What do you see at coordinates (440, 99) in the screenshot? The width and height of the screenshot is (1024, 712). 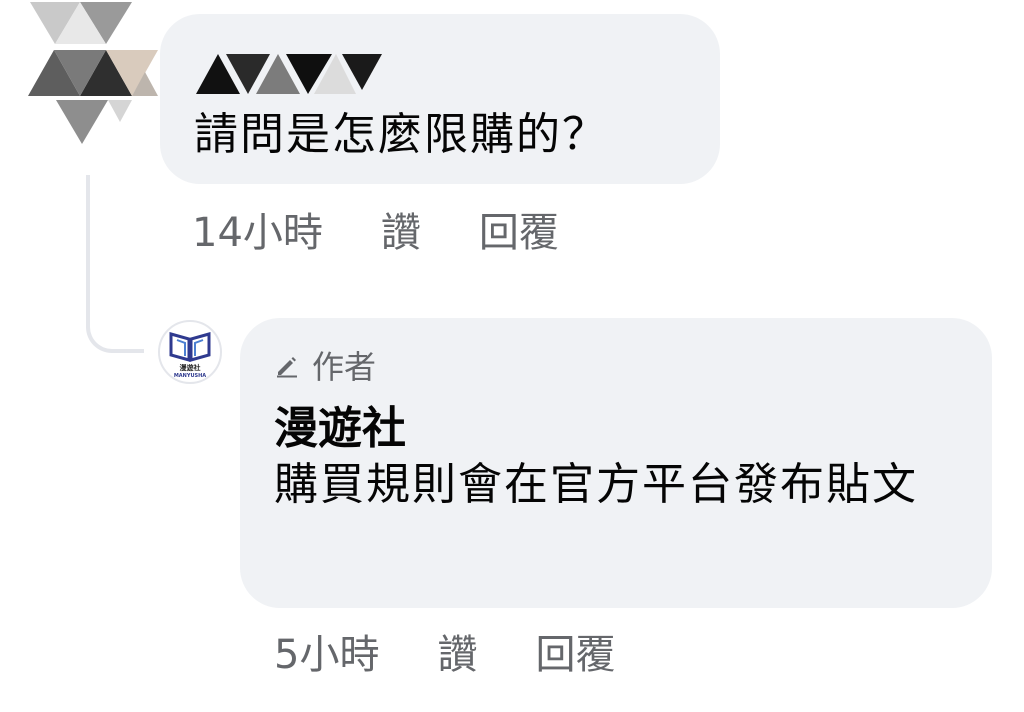 I see `comment-bubble: 請問是怎麼限購的？` at bounding box center [440, 99].